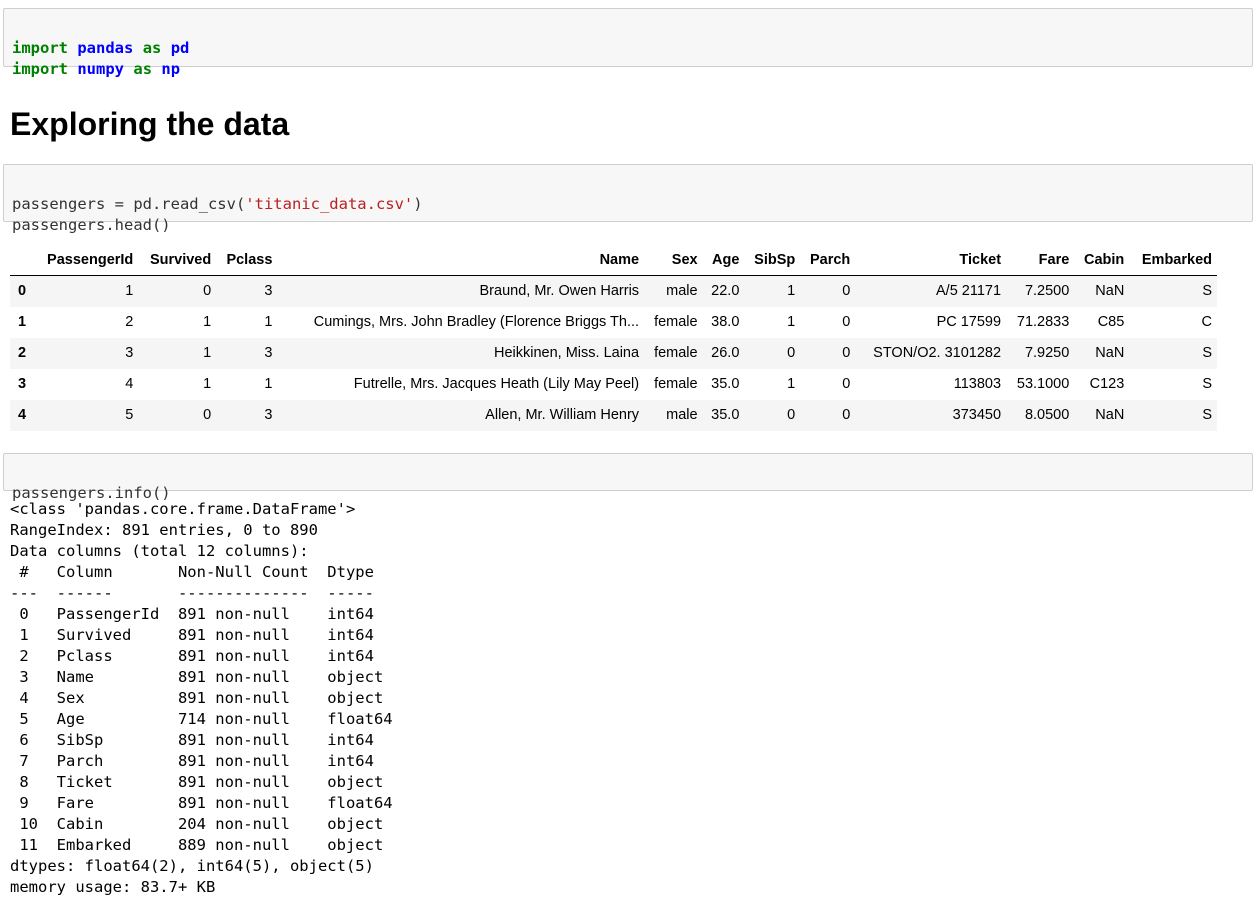  I want to click on table-cell: C123, so click(1107, 384).